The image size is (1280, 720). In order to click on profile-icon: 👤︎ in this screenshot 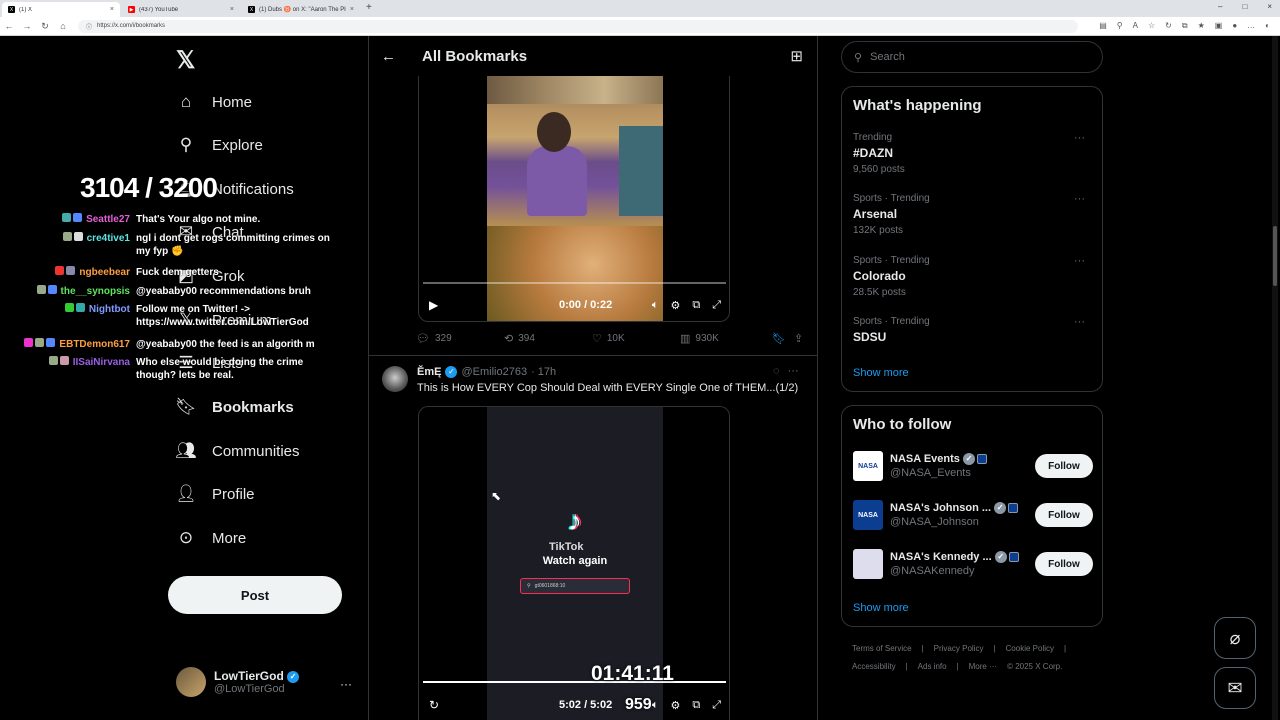, I will do `click(186, 493)`.